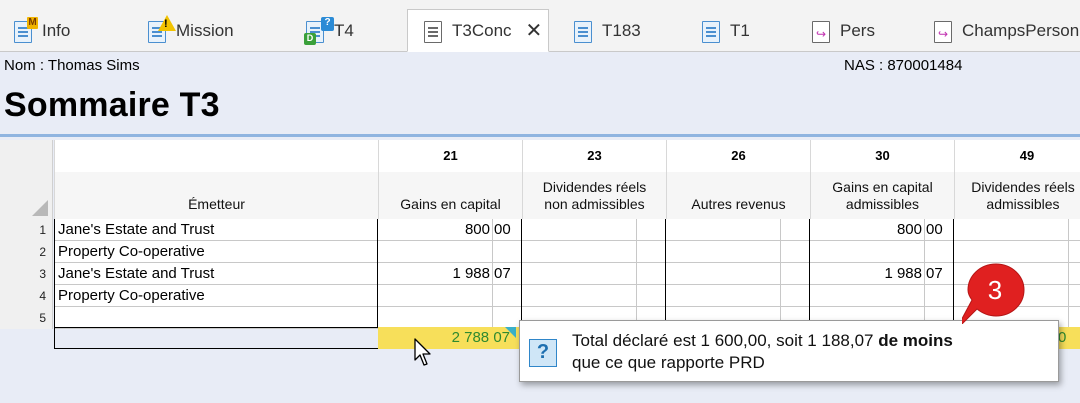 The height and width of the screenshot is (403, 1080). I want to click on row-number: 4, so click(26, 296).